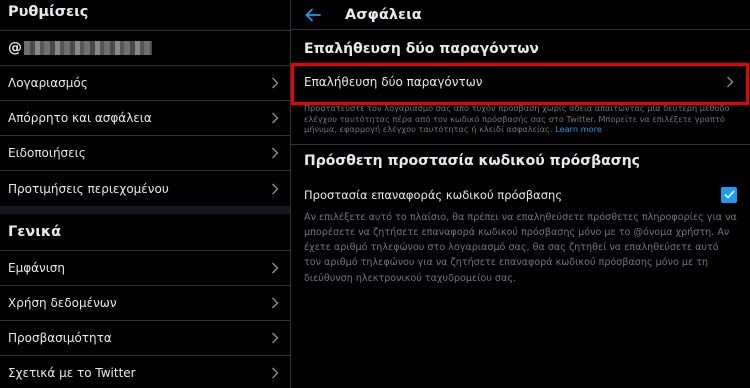  What do you see at coordinates (48, 12) in the screenshot?
I see `settings-title: Ρυθμίσεις` at bounding box center [48, 12].